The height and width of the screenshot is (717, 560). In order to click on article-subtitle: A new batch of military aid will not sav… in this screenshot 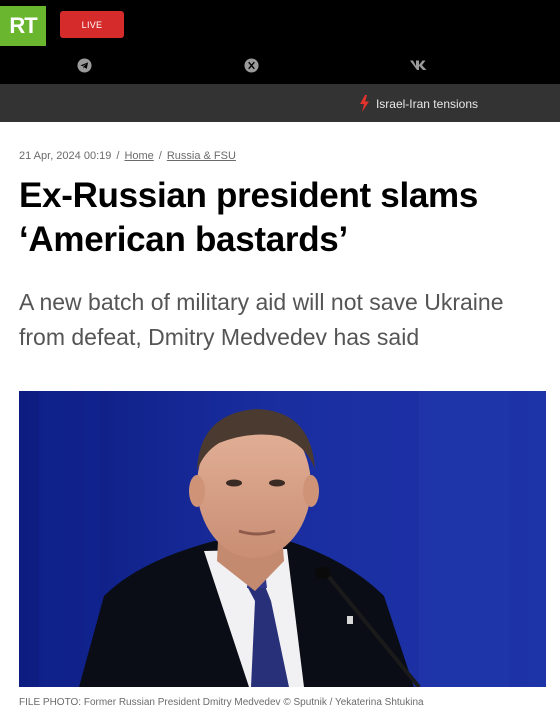, I will do `click(261, 319)`.